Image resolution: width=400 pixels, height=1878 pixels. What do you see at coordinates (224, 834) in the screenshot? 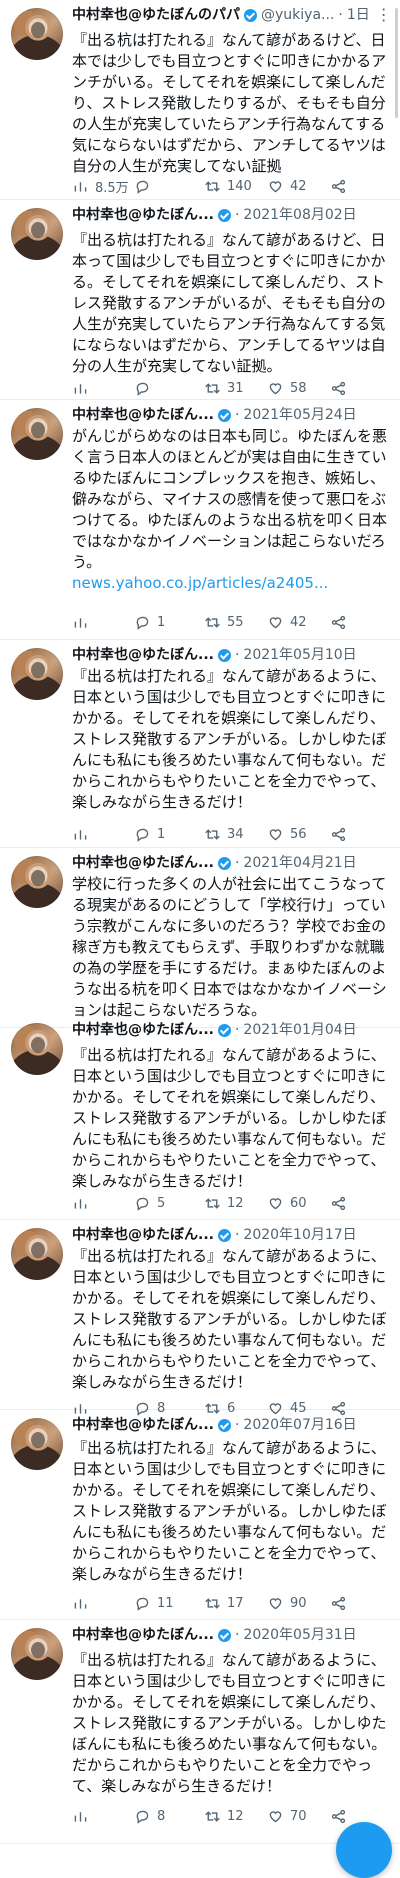
I see `retweet-button: 34` at bounding box center [224, 834].